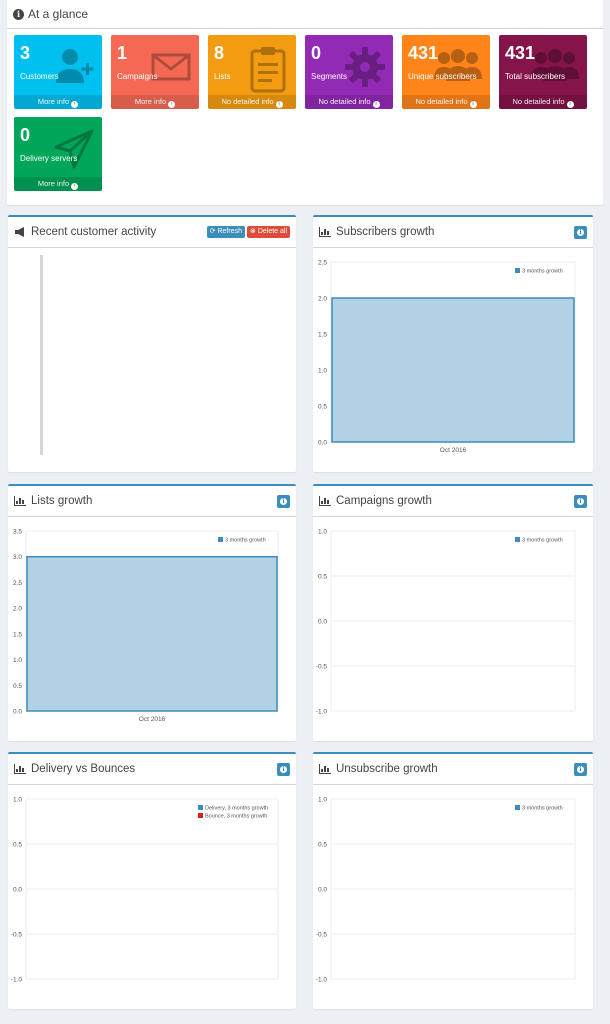  Describe the element at coordinates (322, 980) in the screenshot. I see `y-tick-label: -1.0` at that location.